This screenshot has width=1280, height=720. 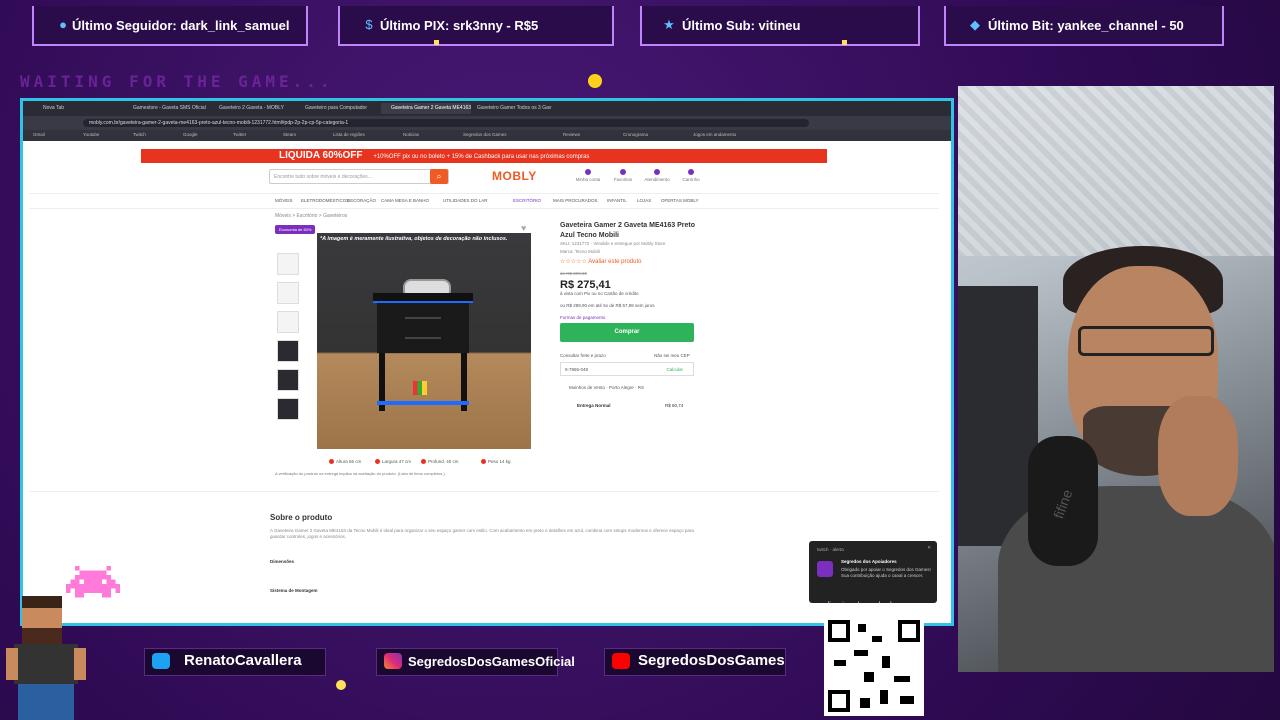 What do you see at coordinates (514, 176) in the screenshot?
I see `mobly-logo: MOBLY` at bounding box center [514, 176].